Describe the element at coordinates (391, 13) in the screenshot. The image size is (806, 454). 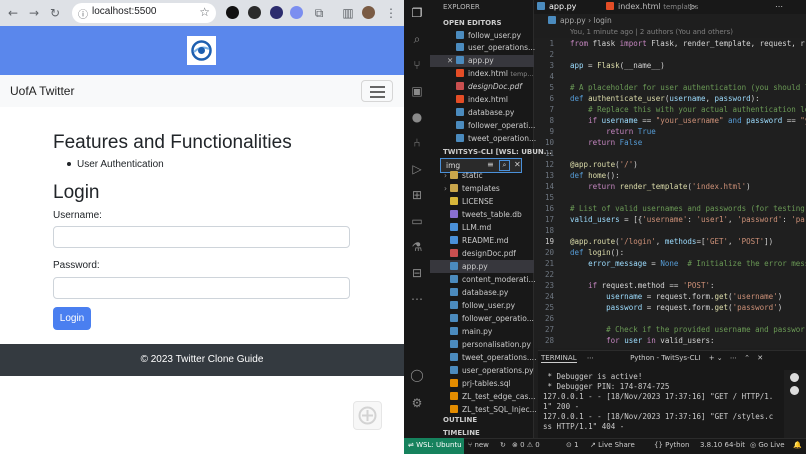
I see `browser-menu-icon: ⋮` at that location.